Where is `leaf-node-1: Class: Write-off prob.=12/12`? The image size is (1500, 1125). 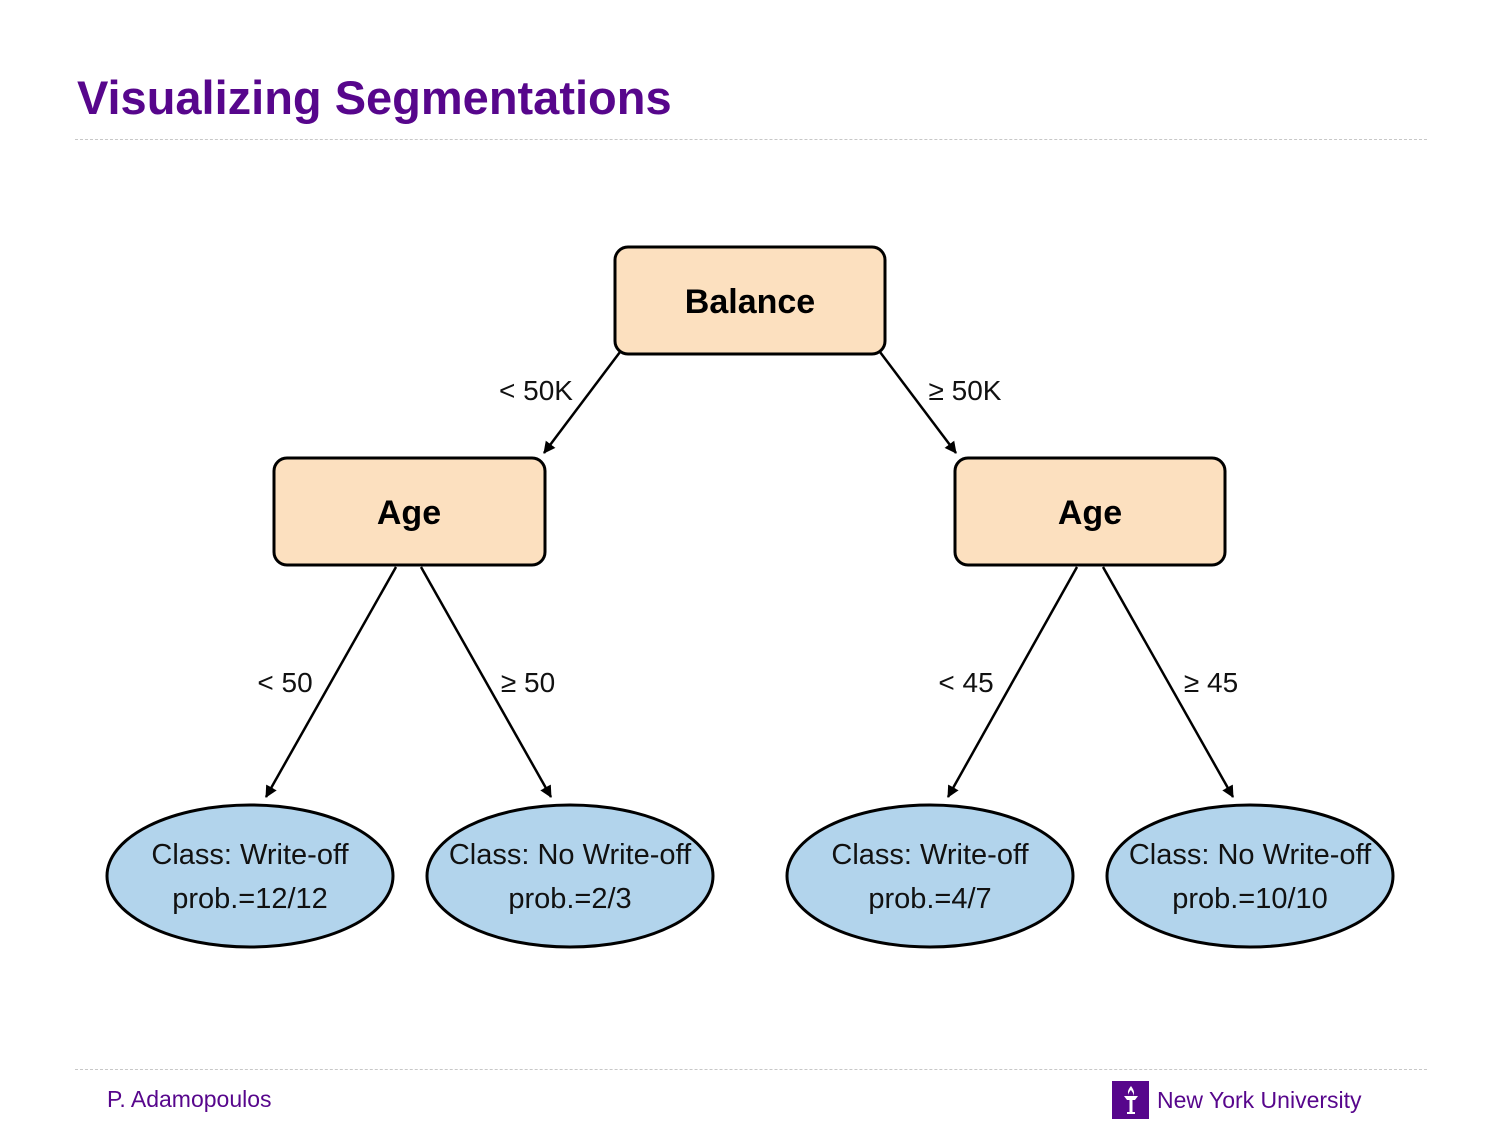
leaf-node-1: Class: Write-off prob.=12/12 is located at coordinates (250, 876).